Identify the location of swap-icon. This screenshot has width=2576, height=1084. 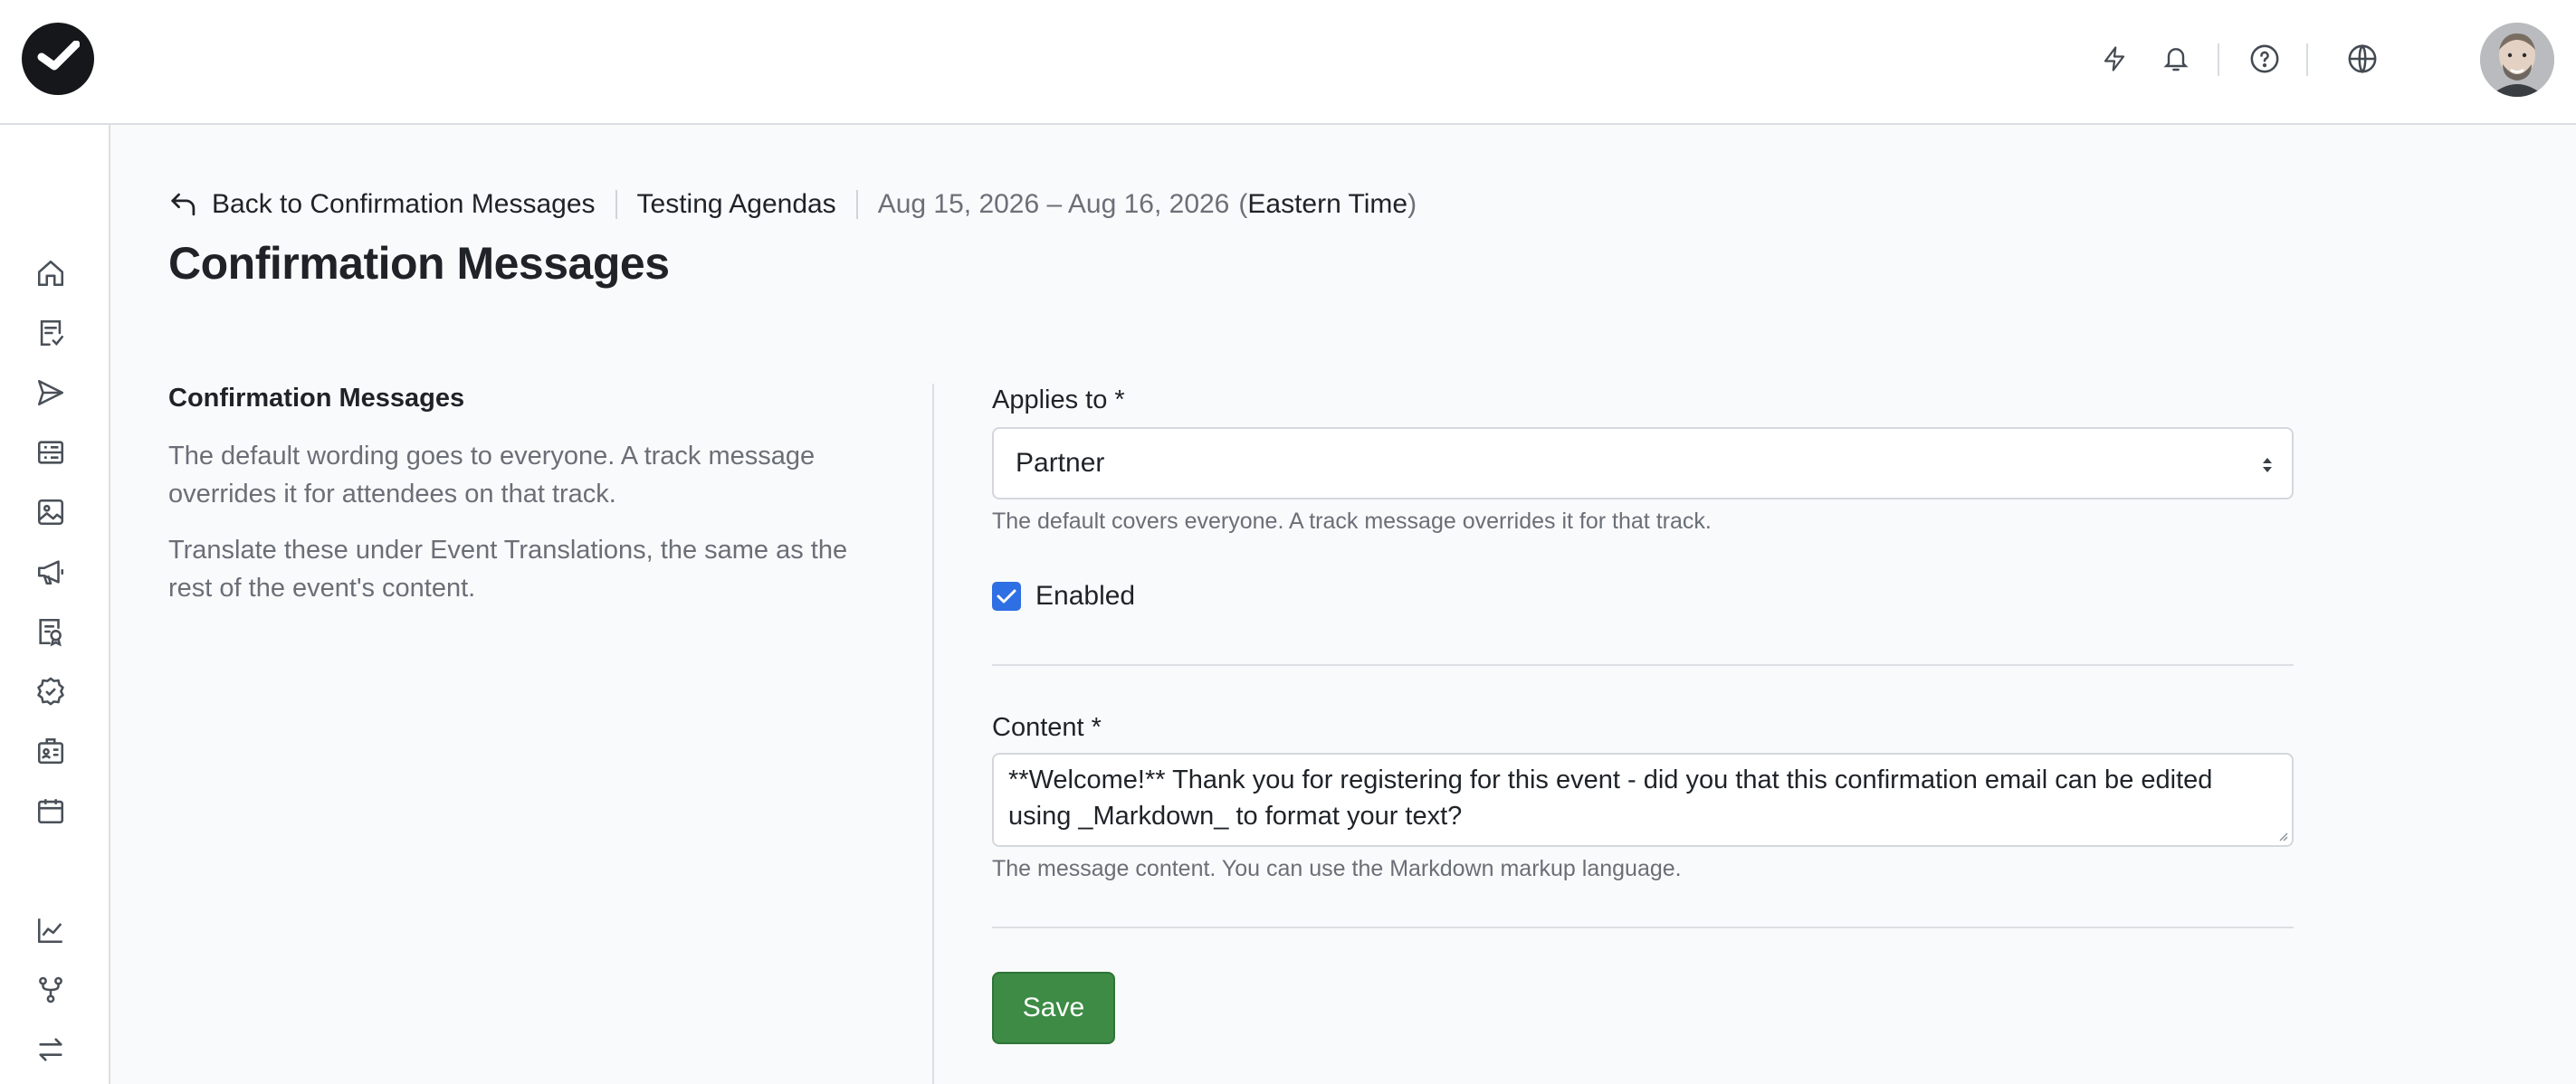
(51, 1050).